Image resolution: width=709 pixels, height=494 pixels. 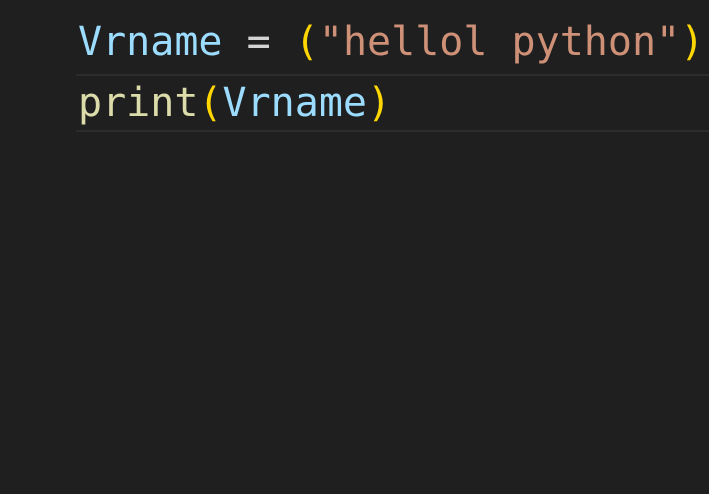 I want to click on argument-token: Vrname, so click(x=295, y=103).